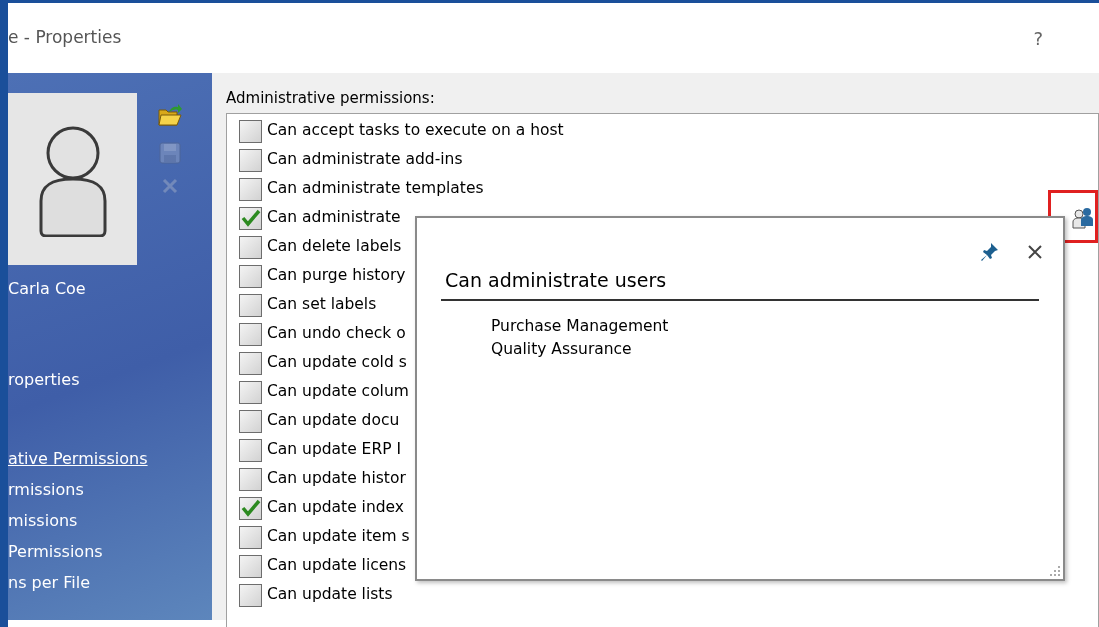 This screenshot has width=1099, height=627. Describe the element at coordinates (336, 508) in the screenshot. I see `permission-label: Can update index` at that location.